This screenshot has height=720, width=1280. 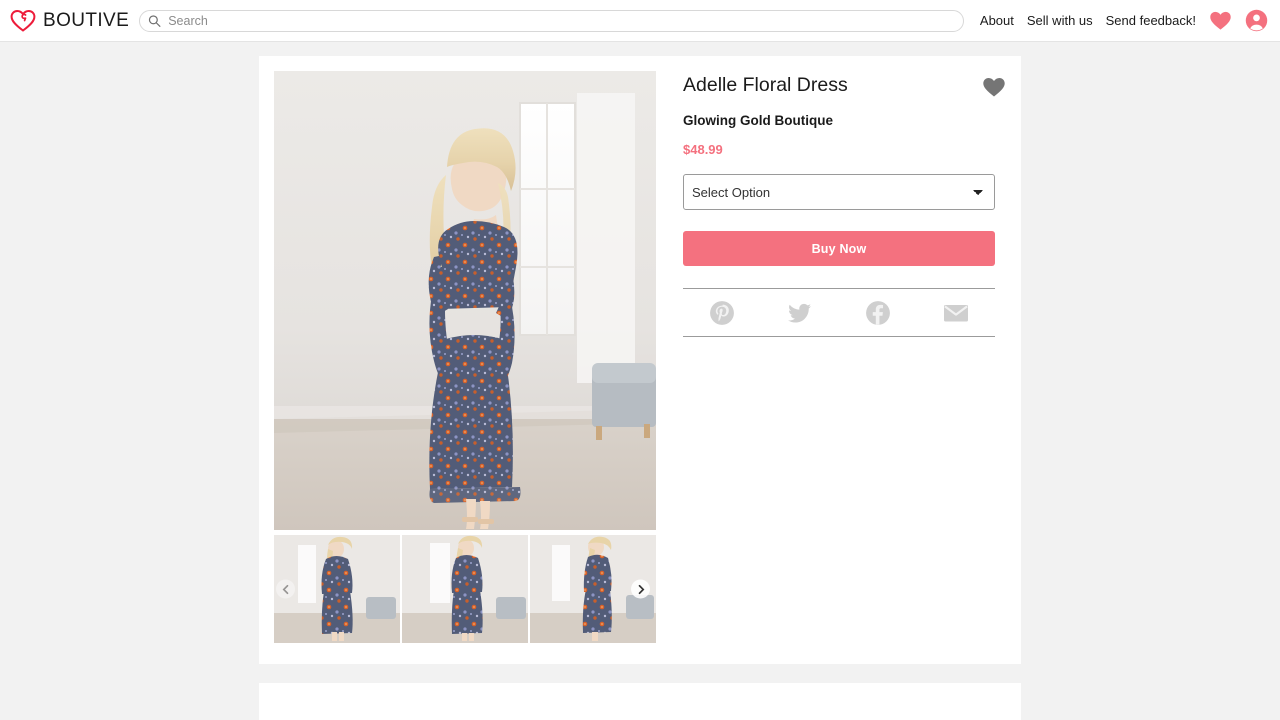 I want to click on brand-name: BOUTIVE, so click(x=86, y=20).